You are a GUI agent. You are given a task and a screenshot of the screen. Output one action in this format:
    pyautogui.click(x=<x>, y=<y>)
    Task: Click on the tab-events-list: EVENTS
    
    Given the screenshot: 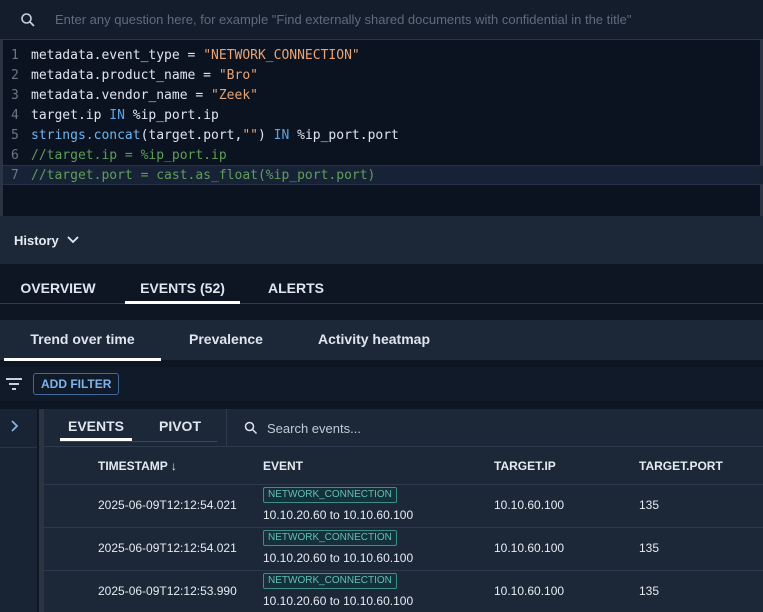 What is the action you would take?
    pyautogui.click(x=96, y=426)
    